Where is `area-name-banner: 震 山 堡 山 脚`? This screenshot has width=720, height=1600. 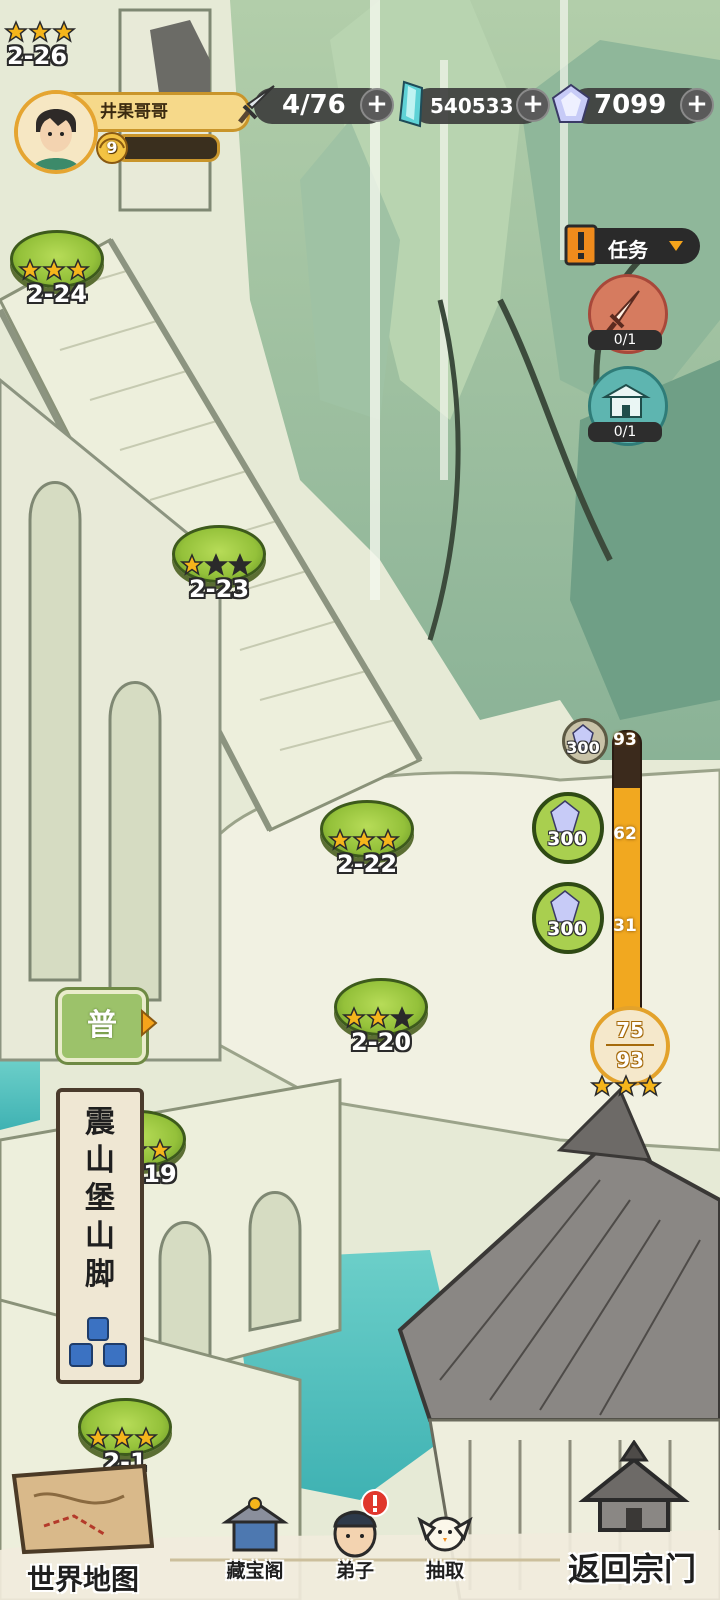 area-name-banner: 震 山 堡 山 脚 is located at coordinates (100, 1236).